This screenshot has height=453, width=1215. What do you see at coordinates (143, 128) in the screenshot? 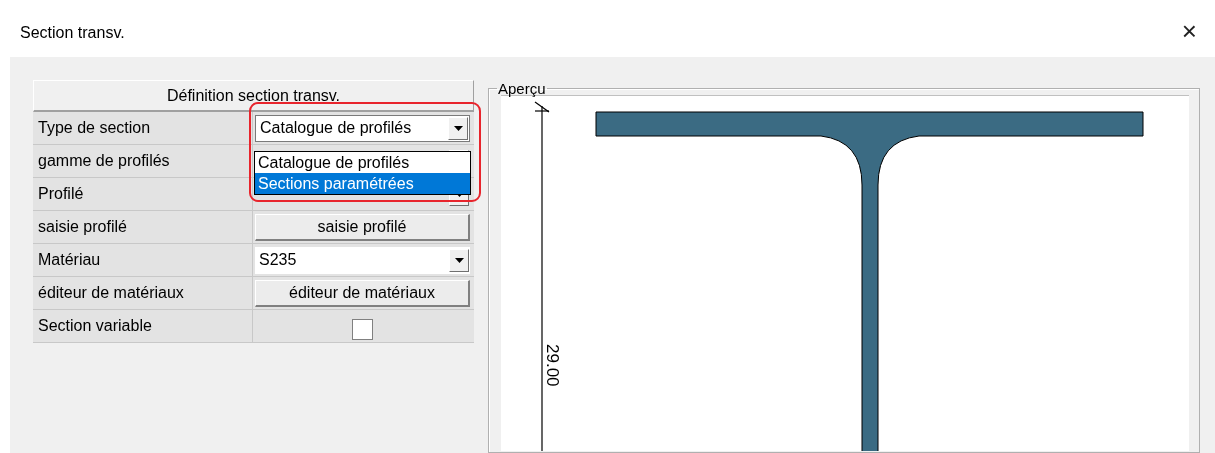
I see `property-label: Type de section` at bounding box center [143, 128].